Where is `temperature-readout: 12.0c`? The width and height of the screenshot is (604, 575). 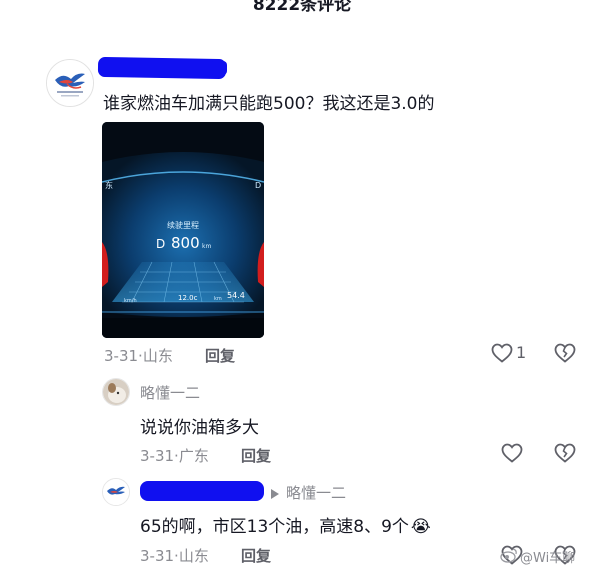 temperature-readout: 12.0c is located at coordinates (188, 298).